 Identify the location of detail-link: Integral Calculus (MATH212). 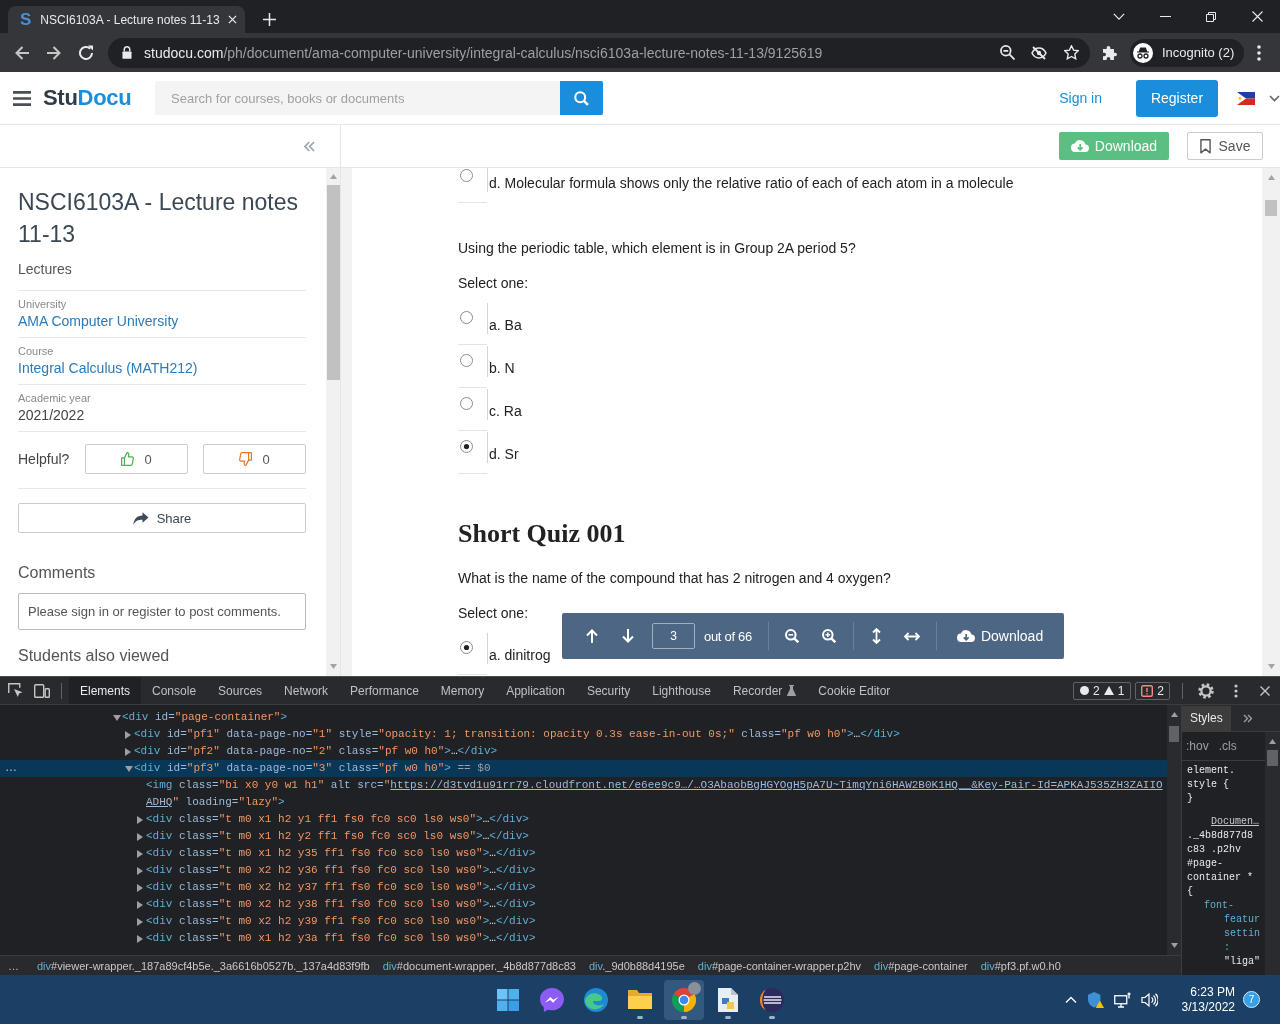
(108, 368).